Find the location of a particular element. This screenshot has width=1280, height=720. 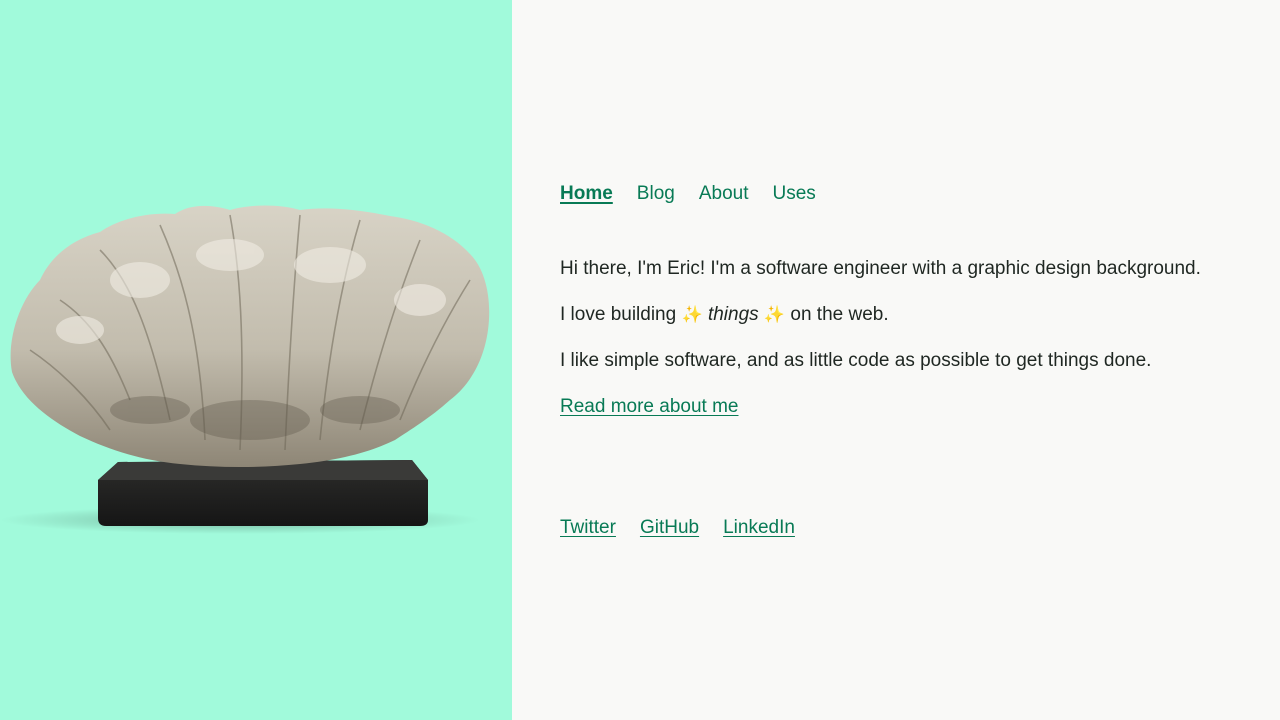

twitter-link: Twitter is located at coordinates (588, 527).